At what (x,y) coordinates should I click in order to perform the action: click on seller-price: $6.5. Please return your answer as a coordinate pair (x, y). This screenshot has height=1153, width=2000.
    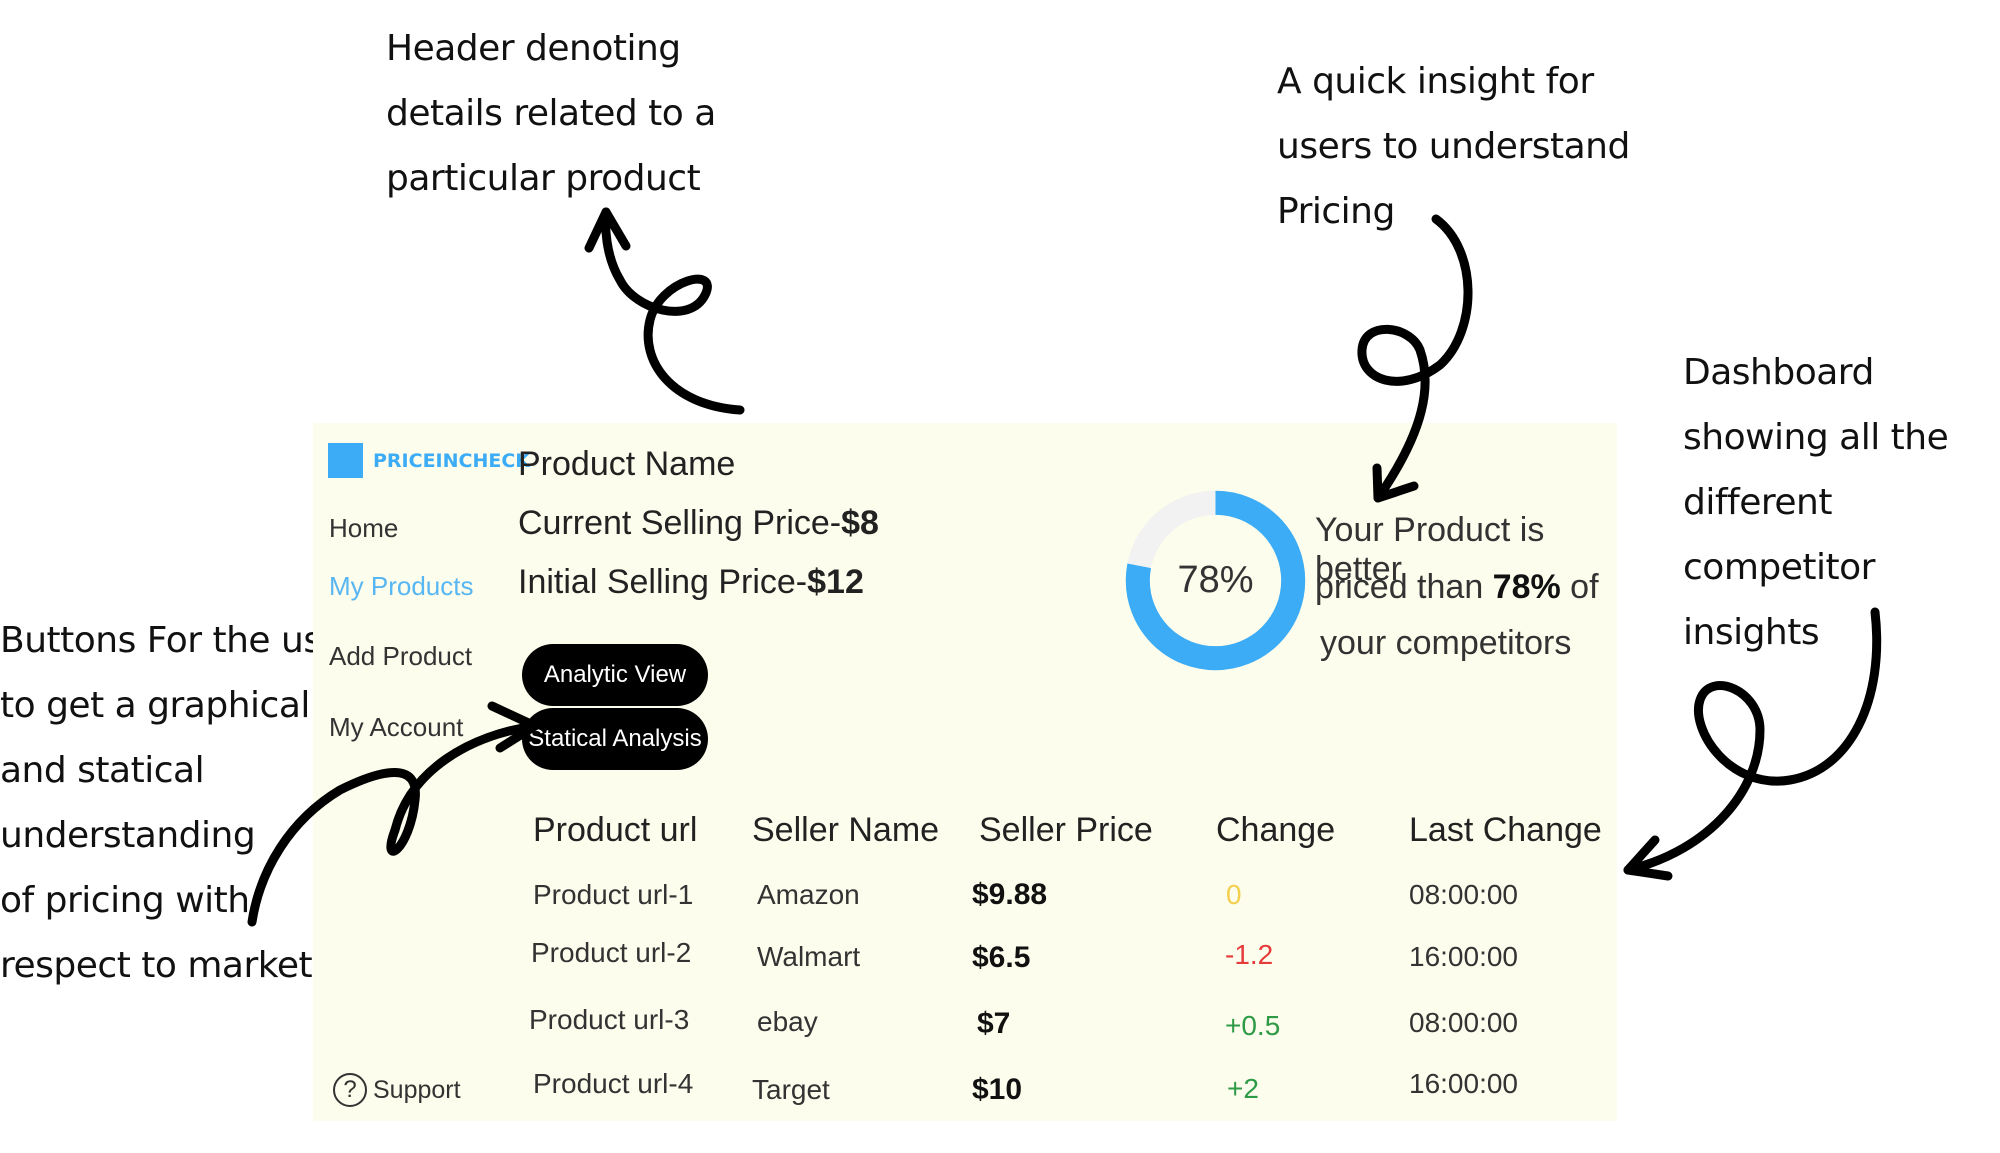
    Looking at the image, I should click on (1001, 957).